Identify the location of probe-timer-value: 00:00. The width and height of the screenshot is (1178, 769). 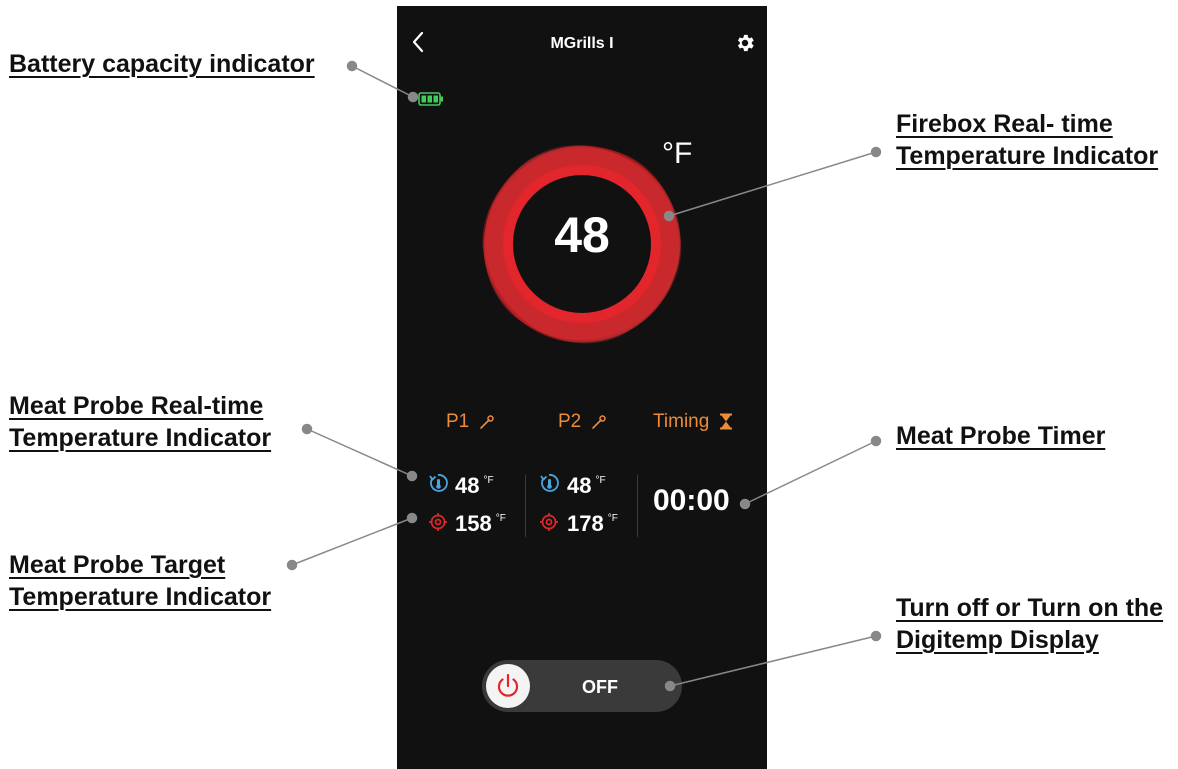
(691, 501).